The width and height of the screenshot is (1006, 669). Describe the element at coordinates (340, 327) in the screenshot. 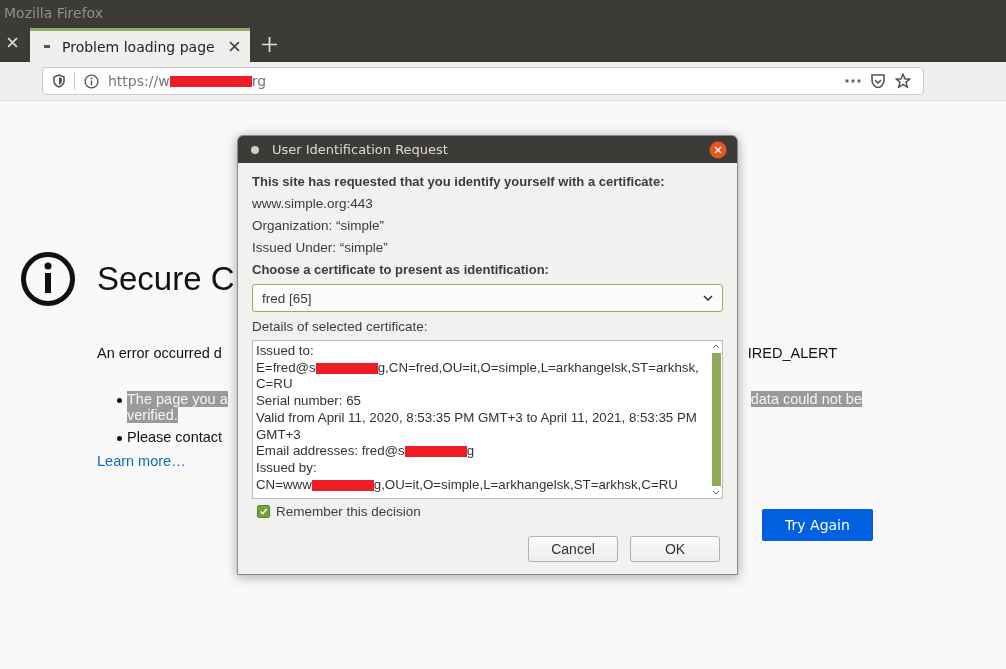

I see `details-label: Details of selected certificate:` at that location.